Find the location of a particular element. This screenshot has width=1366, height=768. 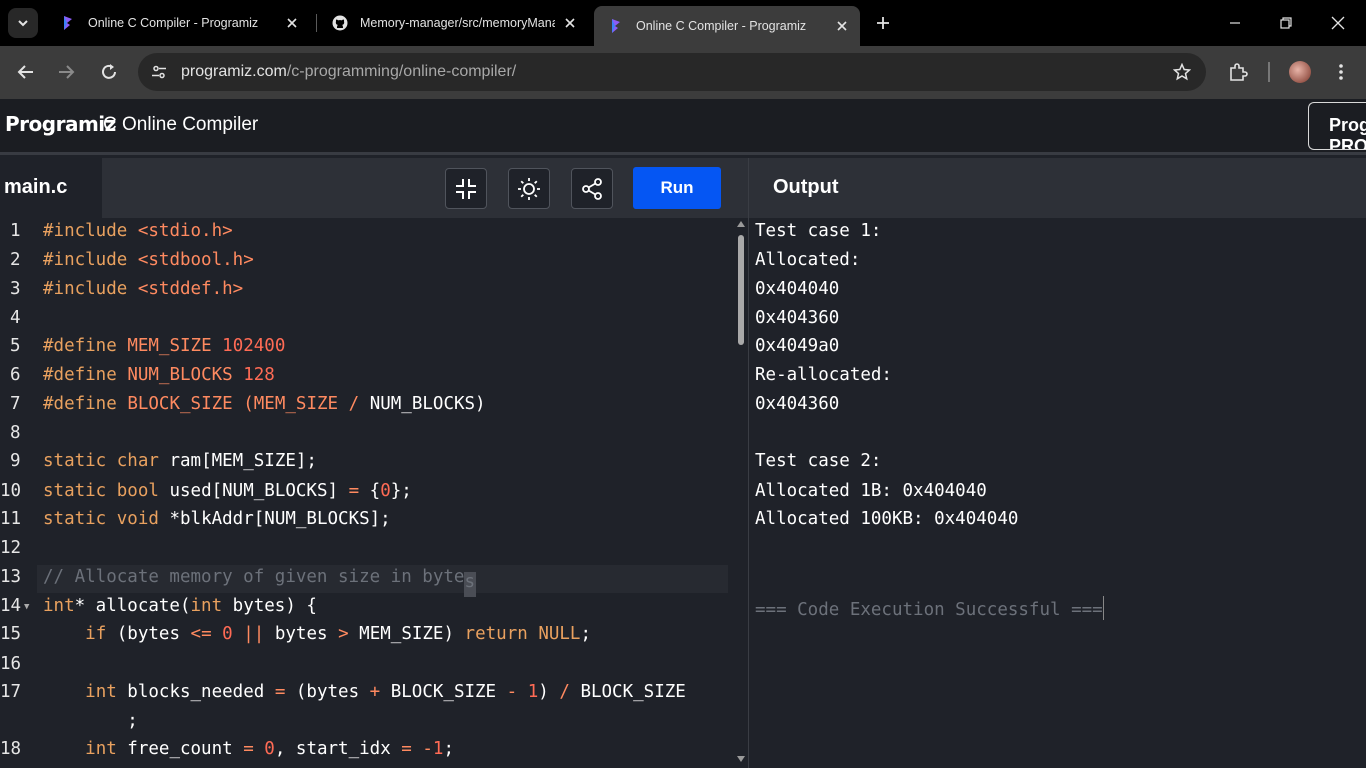

code-line: #include <stddef.h> is located at coordinates (143, 289).